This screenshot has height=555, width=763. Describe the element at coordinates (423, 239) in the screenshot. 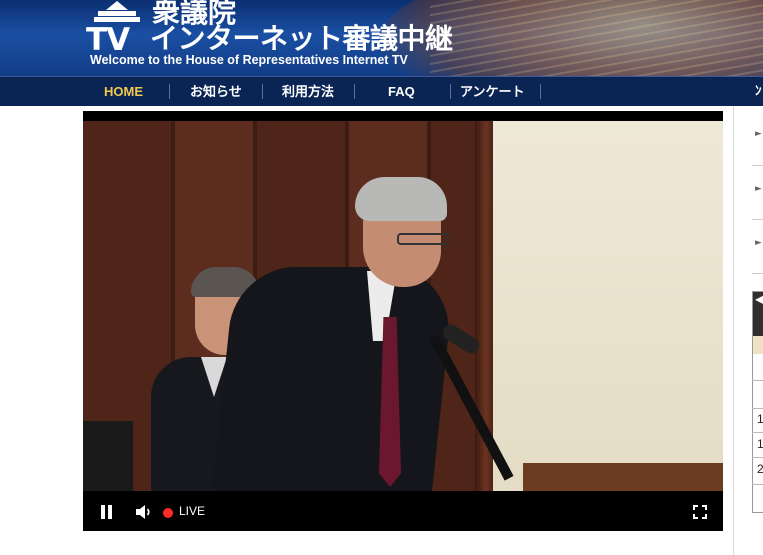

I see `speaker-glasses` at that location.